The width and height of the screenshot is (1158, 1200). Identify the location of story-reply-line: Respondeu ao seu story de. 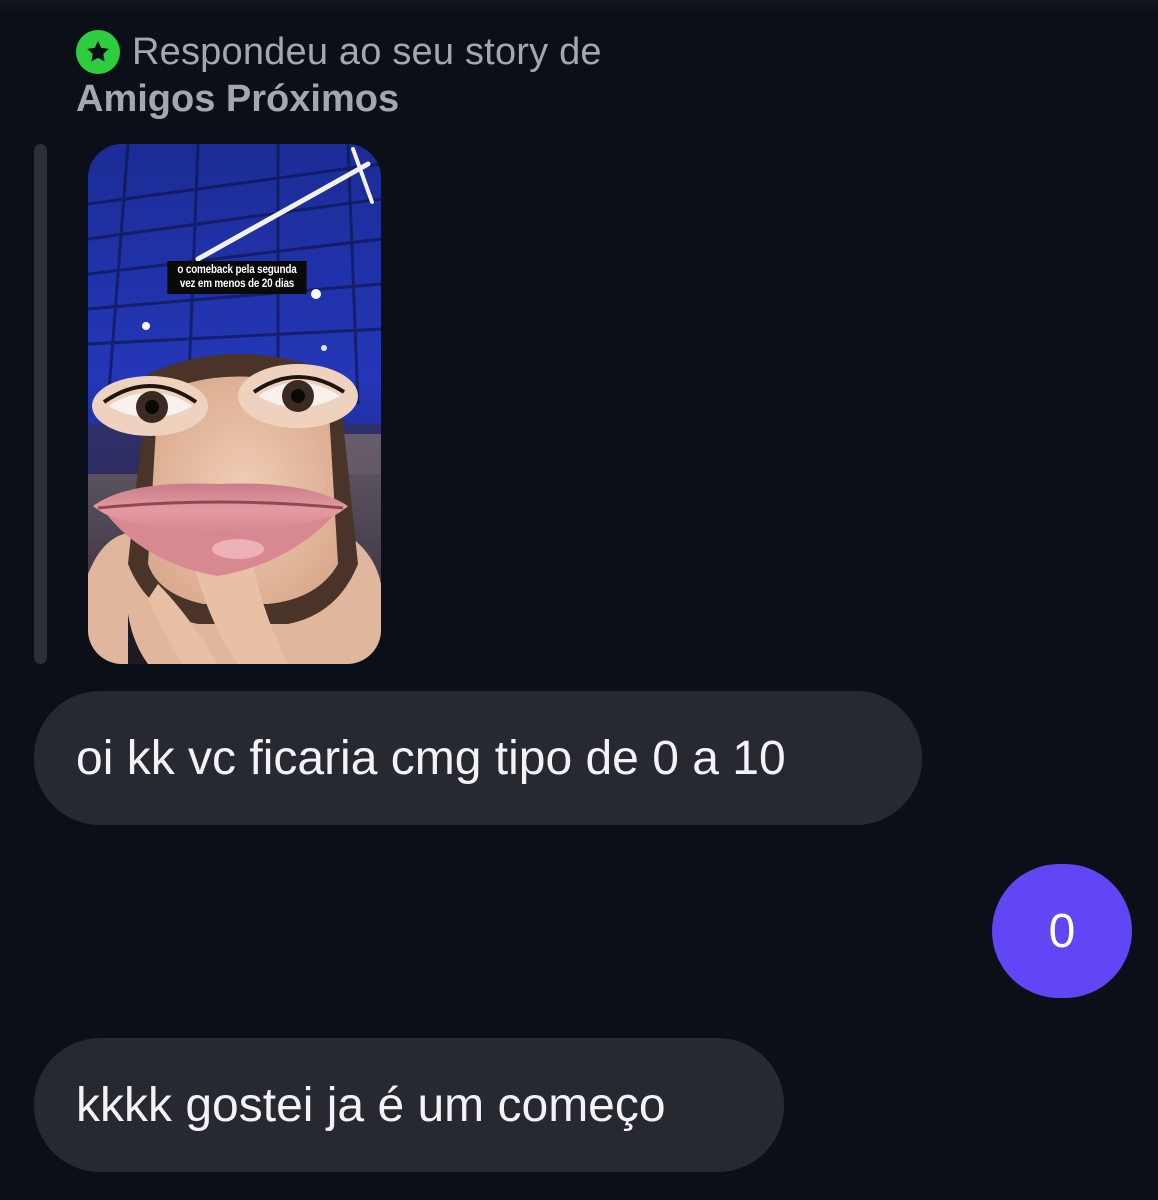
(426, 52).